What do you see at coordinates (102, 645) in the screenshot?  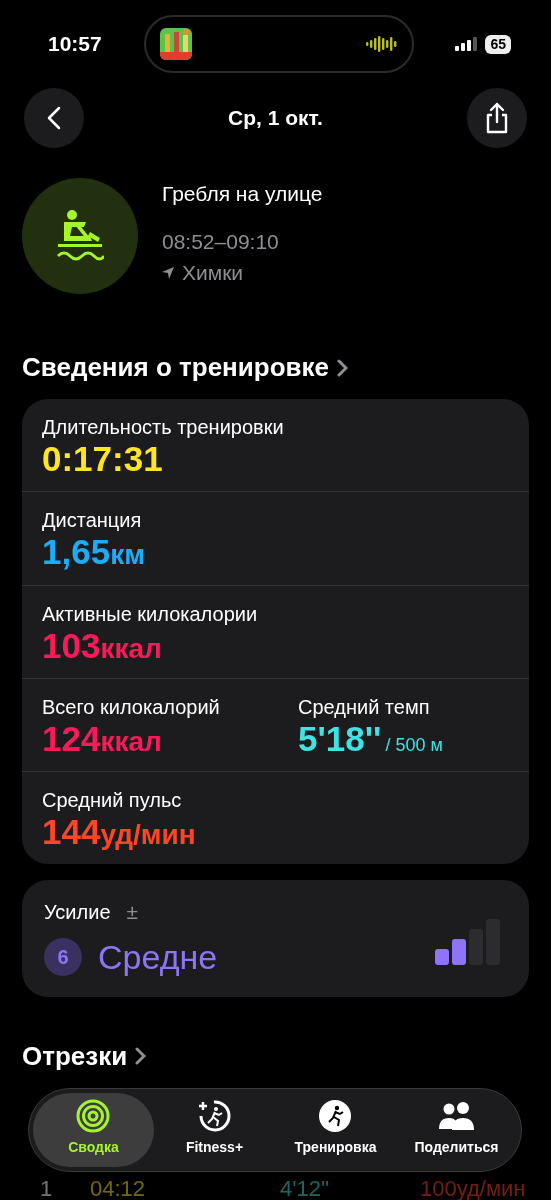 I see `metric-value: 103ккал` at bounding box center [102, 645].